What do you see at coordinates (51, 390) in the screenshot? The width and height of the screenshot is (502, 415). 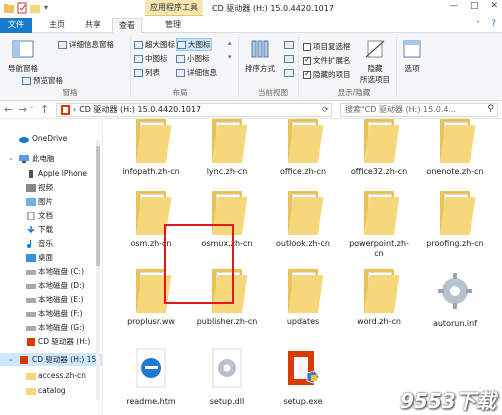 I see `sidebar-item-catalog: catalog` at bounding box center [51, 390].